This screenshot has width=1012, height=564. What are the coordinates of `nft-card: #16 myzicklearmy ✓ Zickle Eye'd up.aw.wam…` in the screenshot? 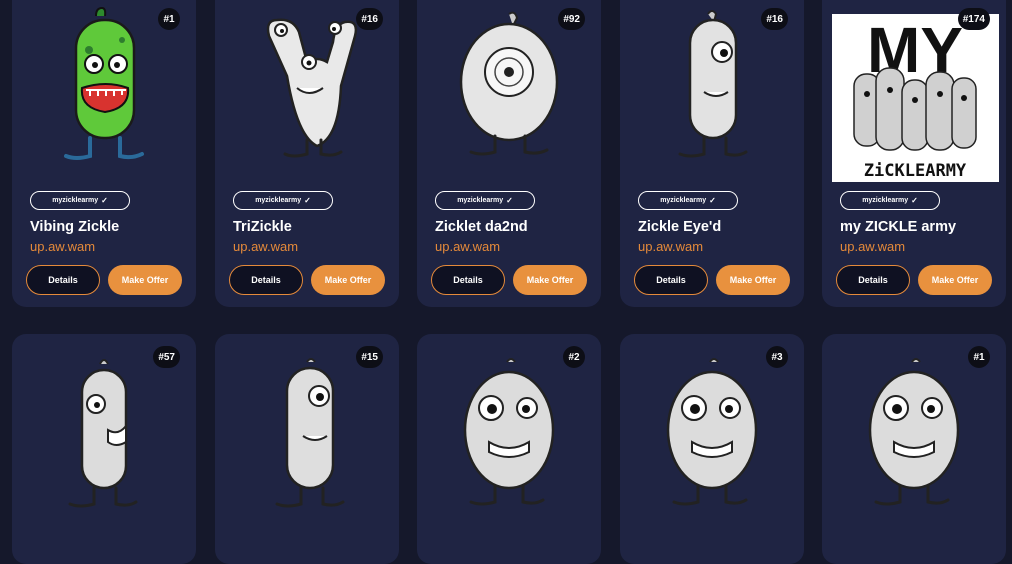 It's located at (712, 153).